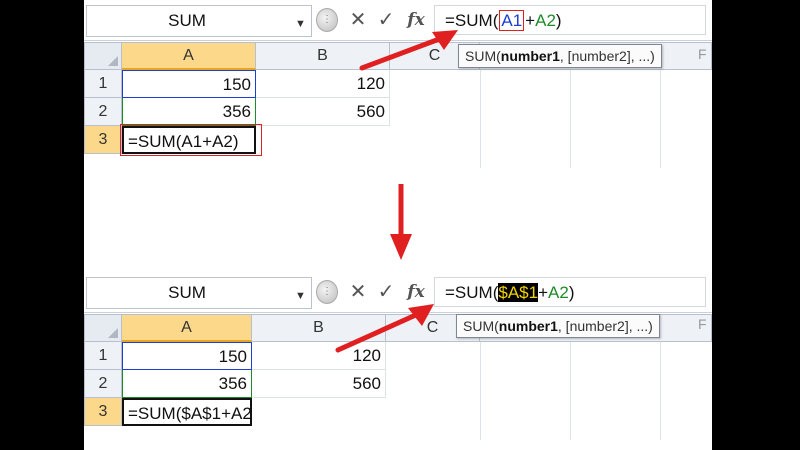  What do you see at coordinates (191, 140) in the screenshot?
I see `annotation-highlight-box` at bounding box center [191, 140].